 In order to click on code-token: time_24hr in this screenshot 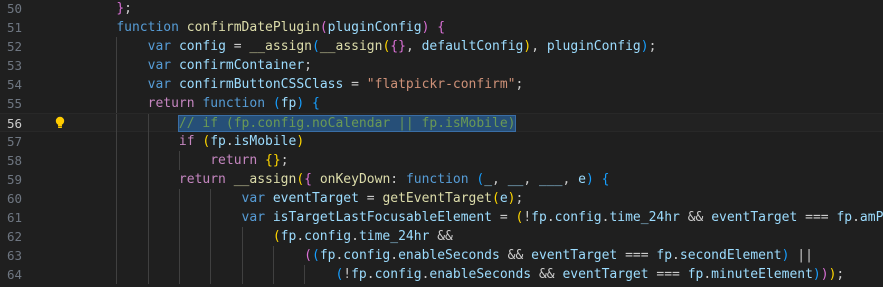, I will do `click(394, 236)`.